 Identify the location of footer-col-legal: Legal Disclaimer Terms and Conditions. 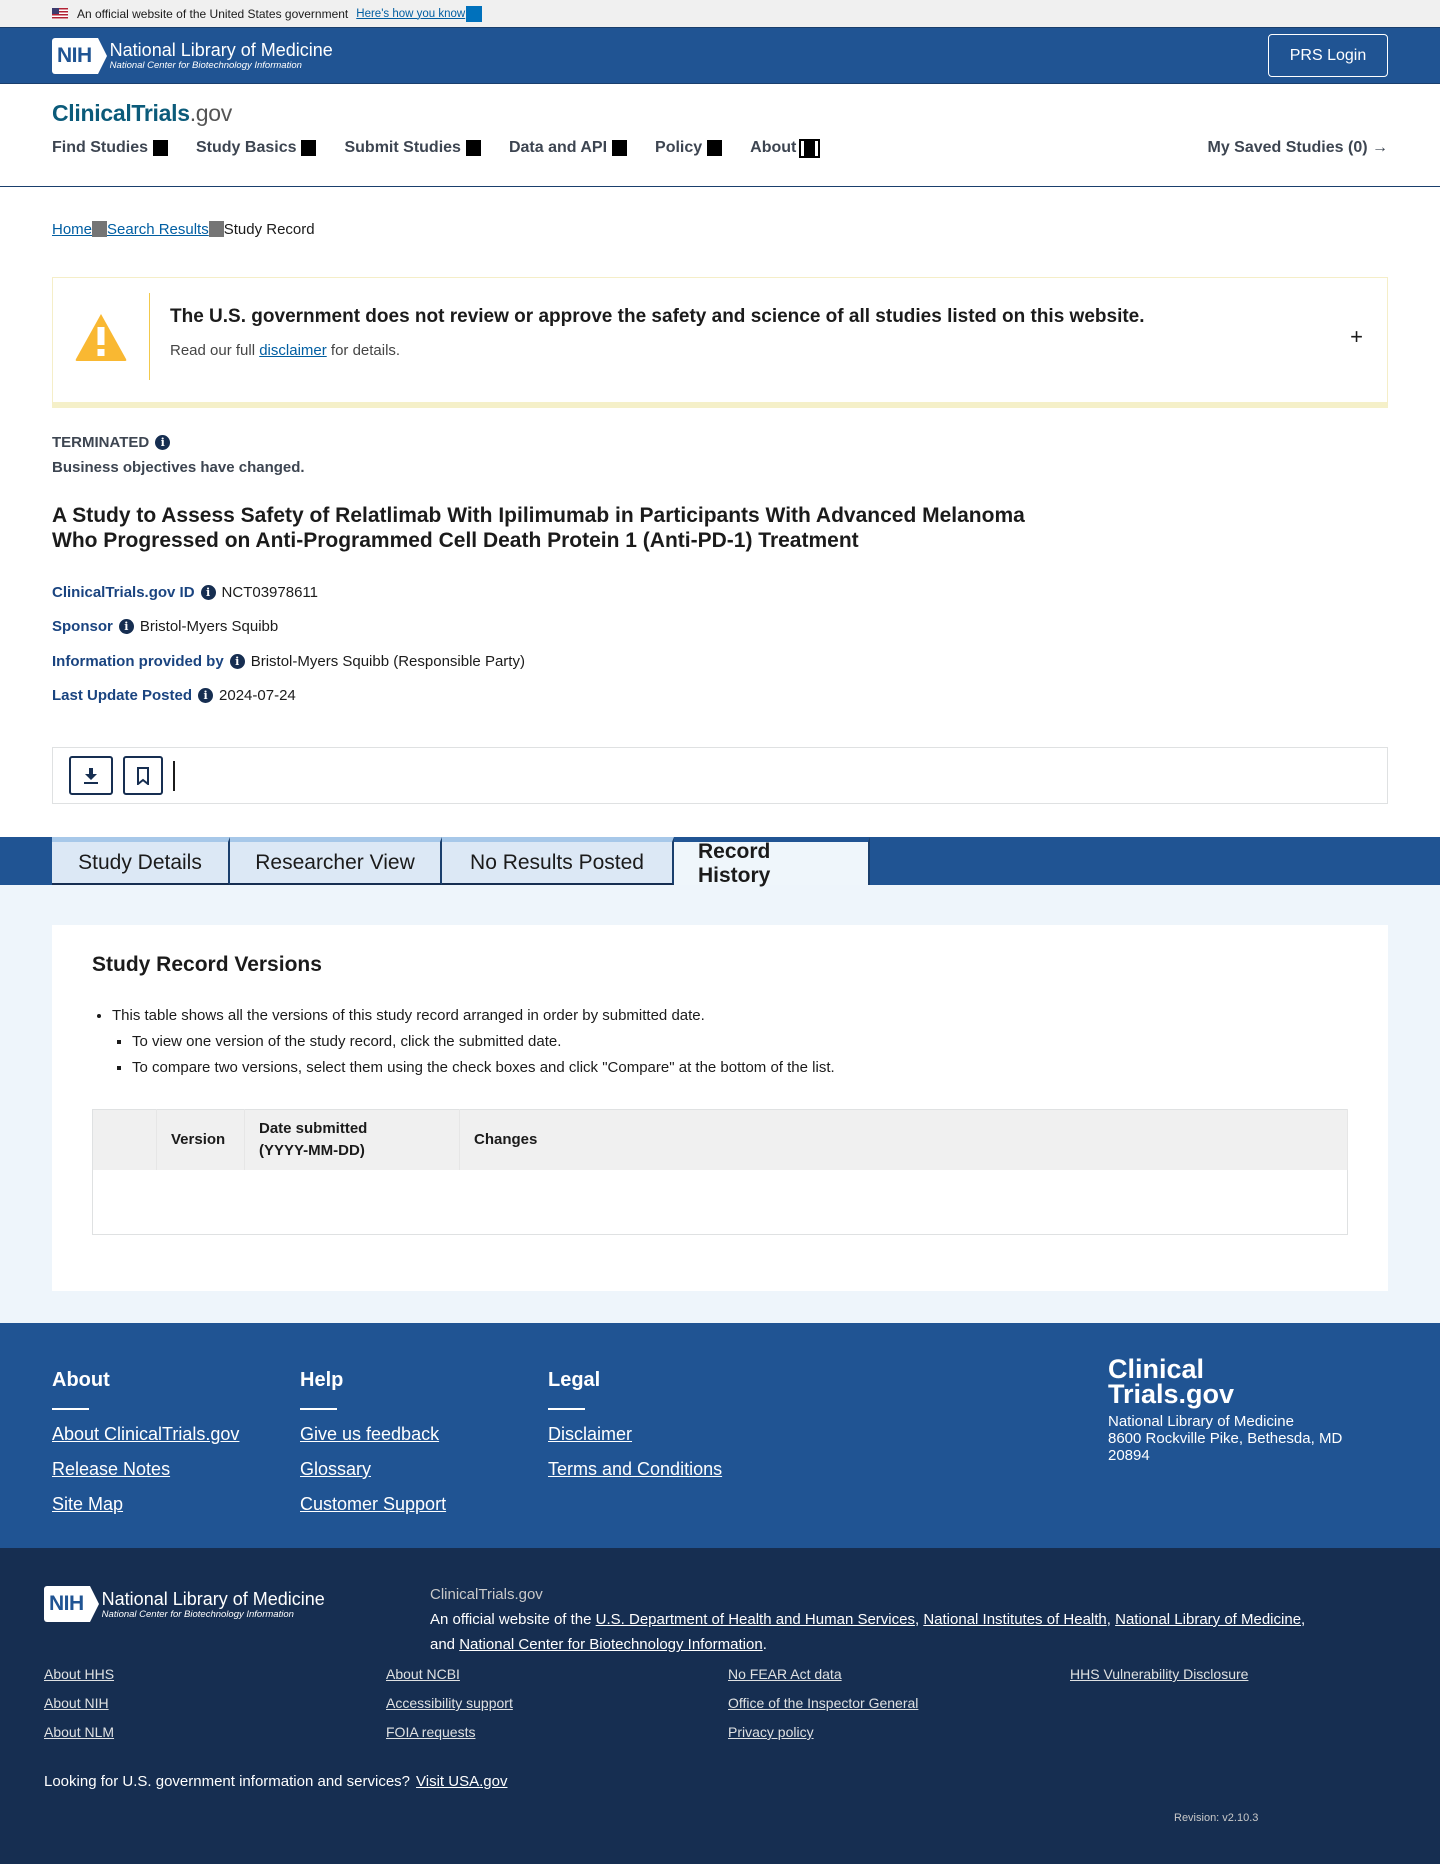
(635, 1431).